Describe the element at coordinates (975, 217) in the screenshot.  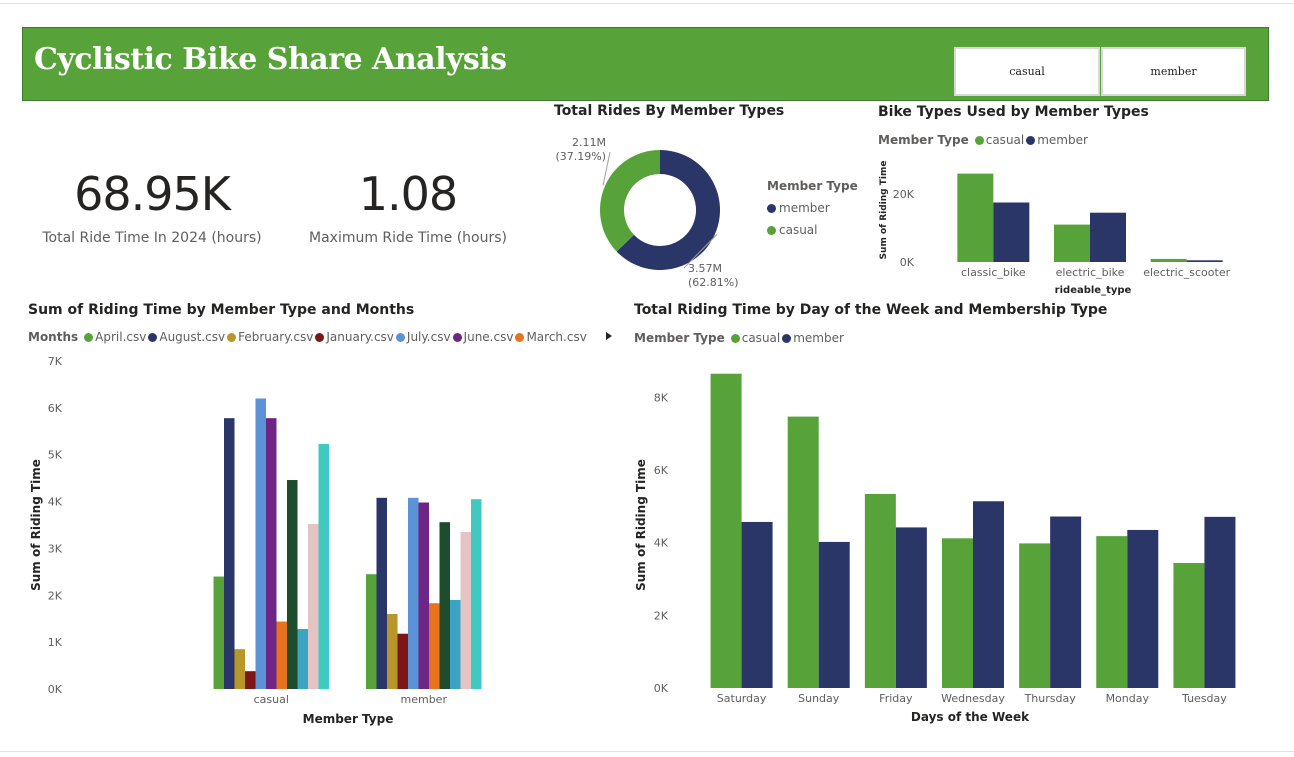
I see `bar-casual-classic_bike` at that location.